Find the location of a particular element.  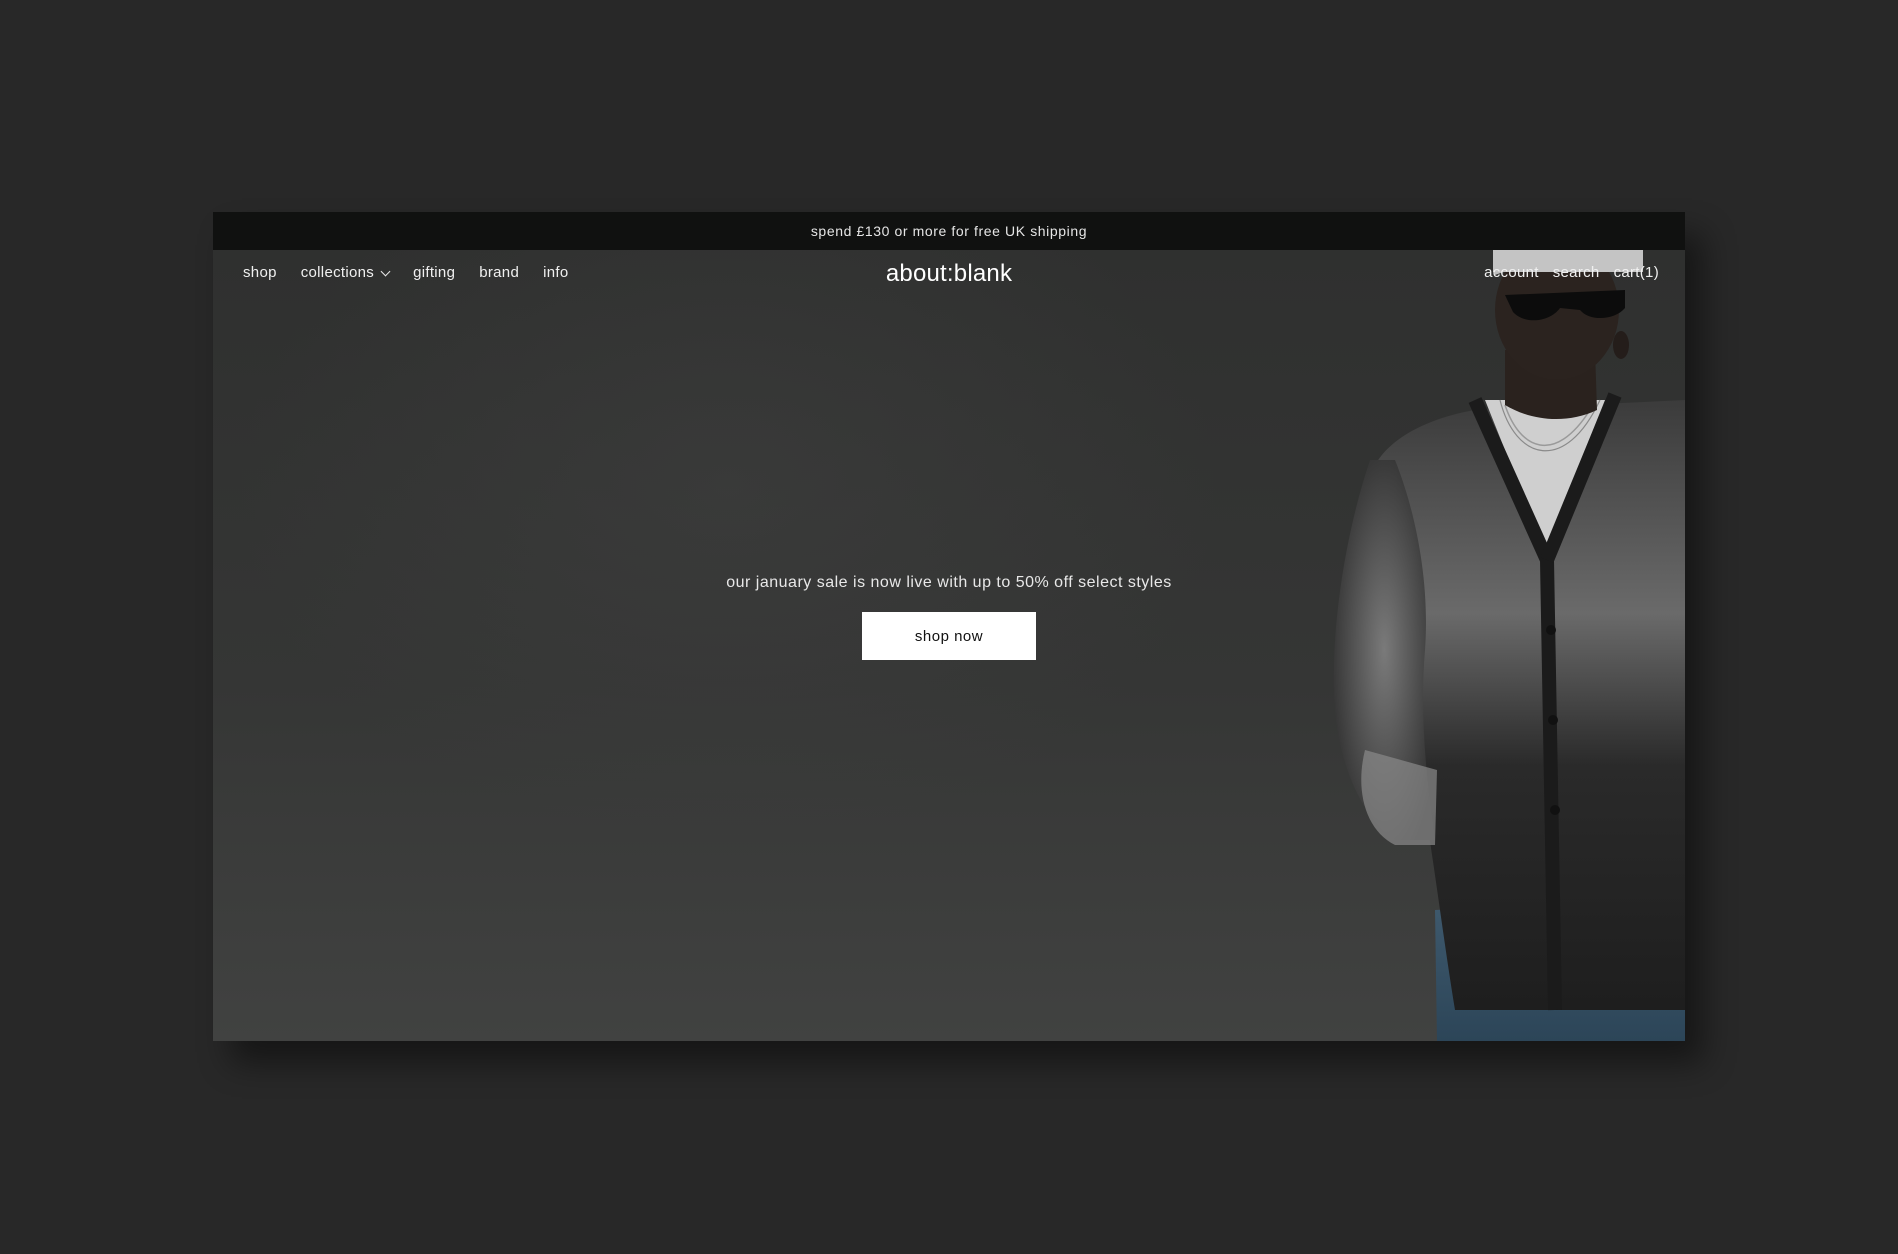

nav-account: account is located at coordinates (1511, 272).